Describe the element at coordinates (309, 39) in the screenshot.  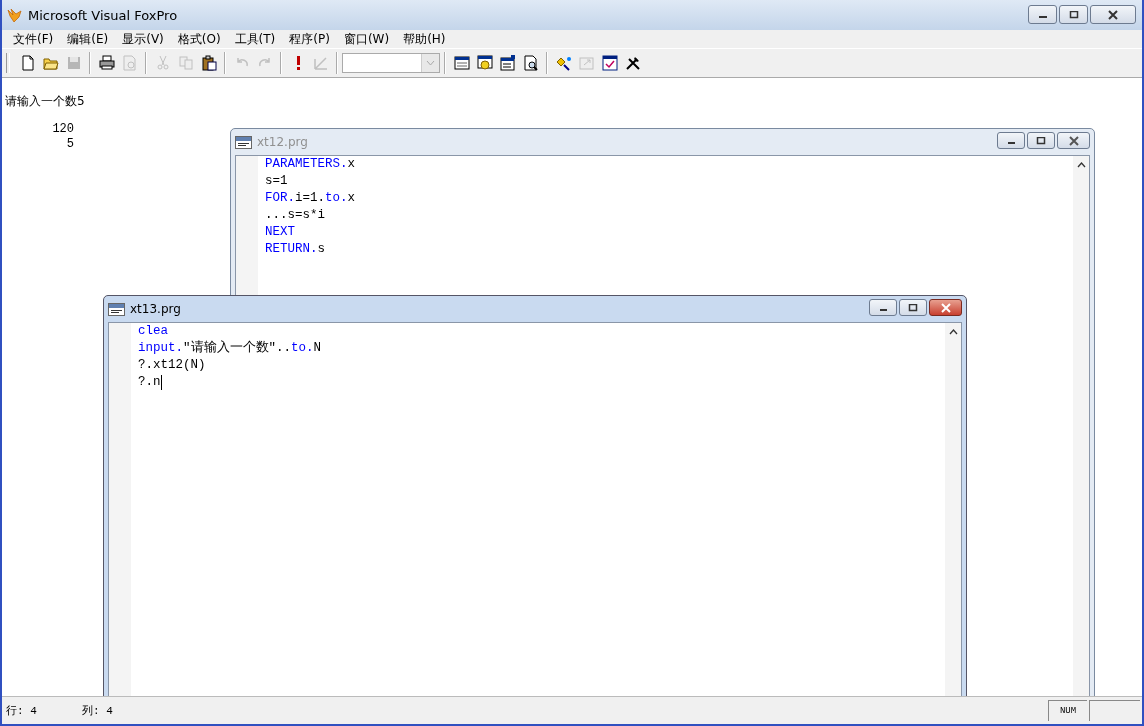
I see `menu-item: 程序(P)` at that location.